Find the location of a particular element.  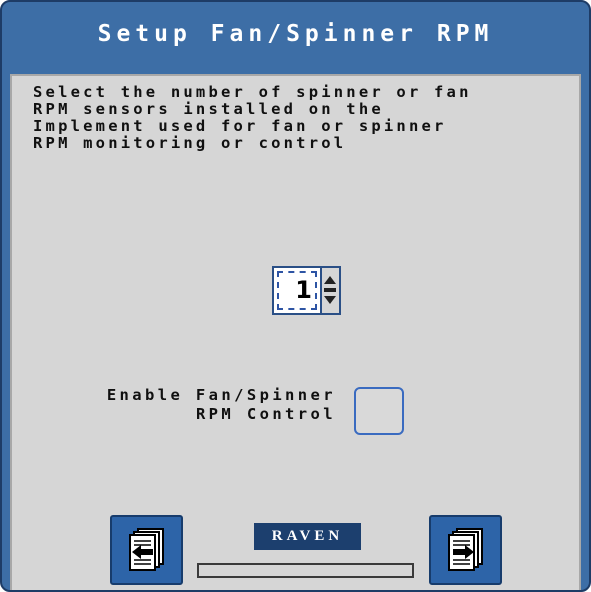

raven-logo: RAVEN is located at coordinates (307, 536).